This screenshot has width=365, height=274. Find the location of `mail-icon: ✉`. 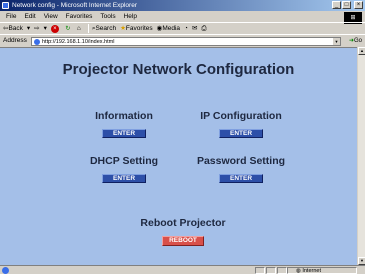

mail-icon: ✉ is located at coordinates (194, 28).